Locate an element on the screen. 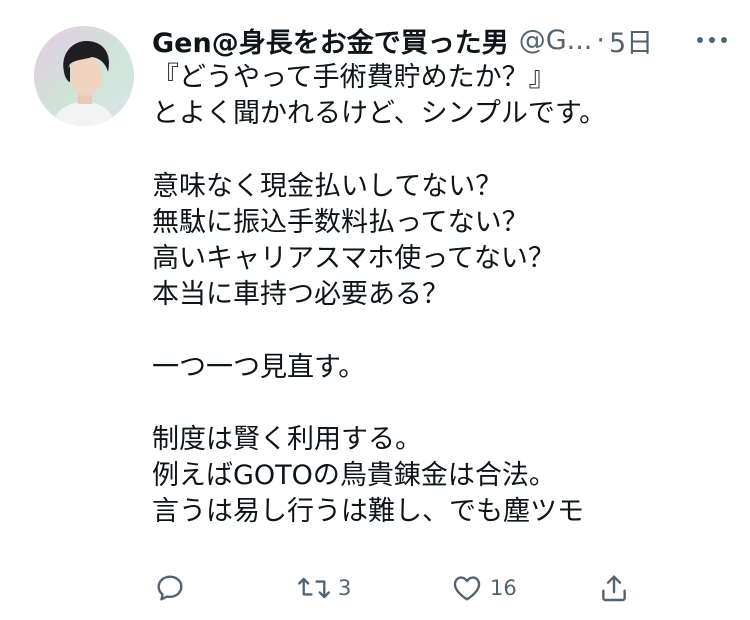 This screenshot has height=620, width=750. share-button is located at coordinates (617, 588).